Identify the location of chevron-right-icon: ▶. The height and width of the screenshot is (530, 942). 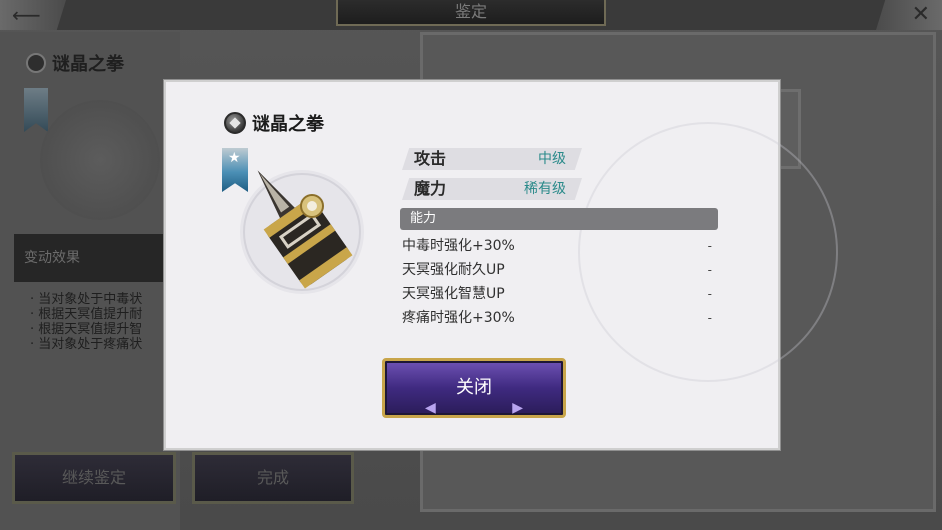
(517, 408).